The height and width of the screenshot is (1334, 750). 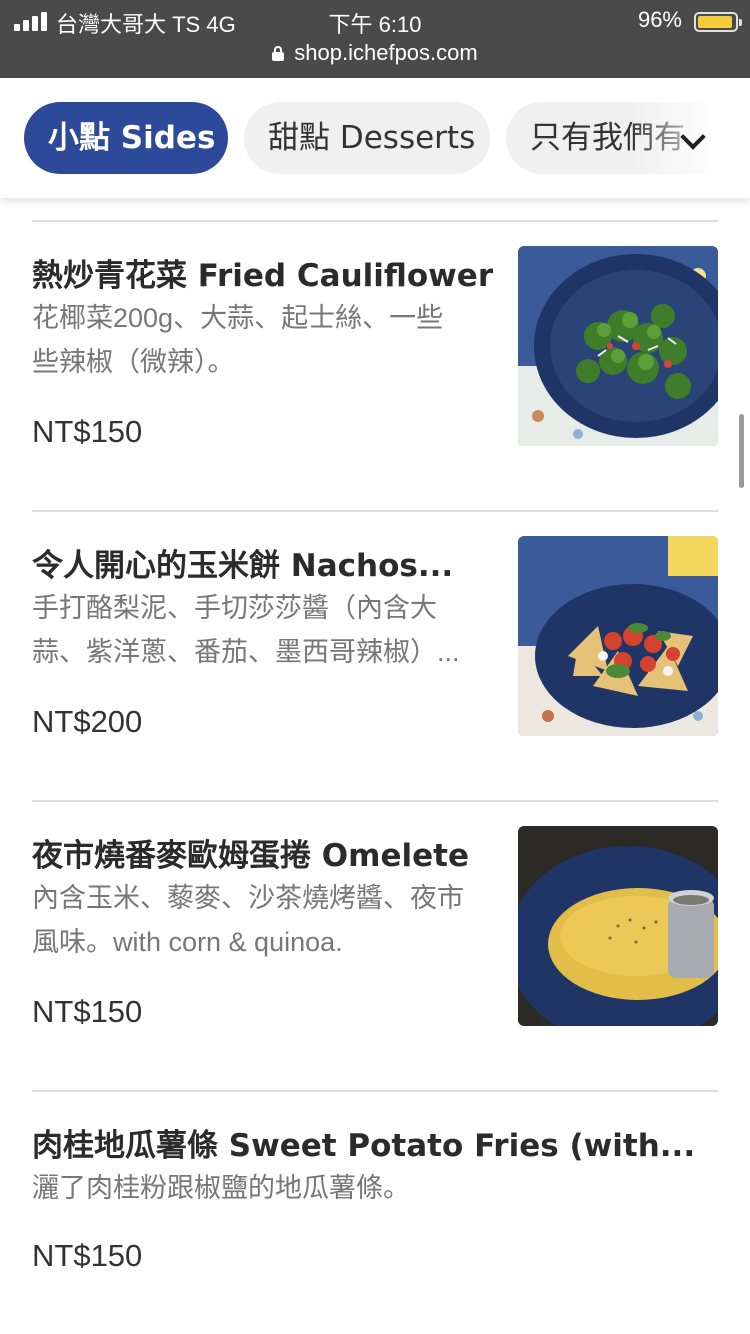 I want to click on item-description: 灑了肉桂粉跟椒鹽的地瓜薯條。, so click(x=221, y=1188).